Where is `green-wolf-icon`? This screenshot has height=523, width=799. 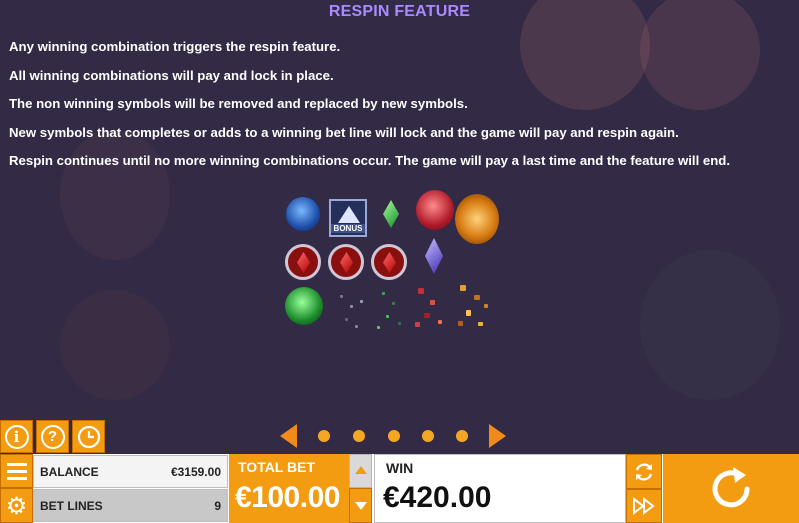 green-wolf-icon is located at coordinates (304, 306).